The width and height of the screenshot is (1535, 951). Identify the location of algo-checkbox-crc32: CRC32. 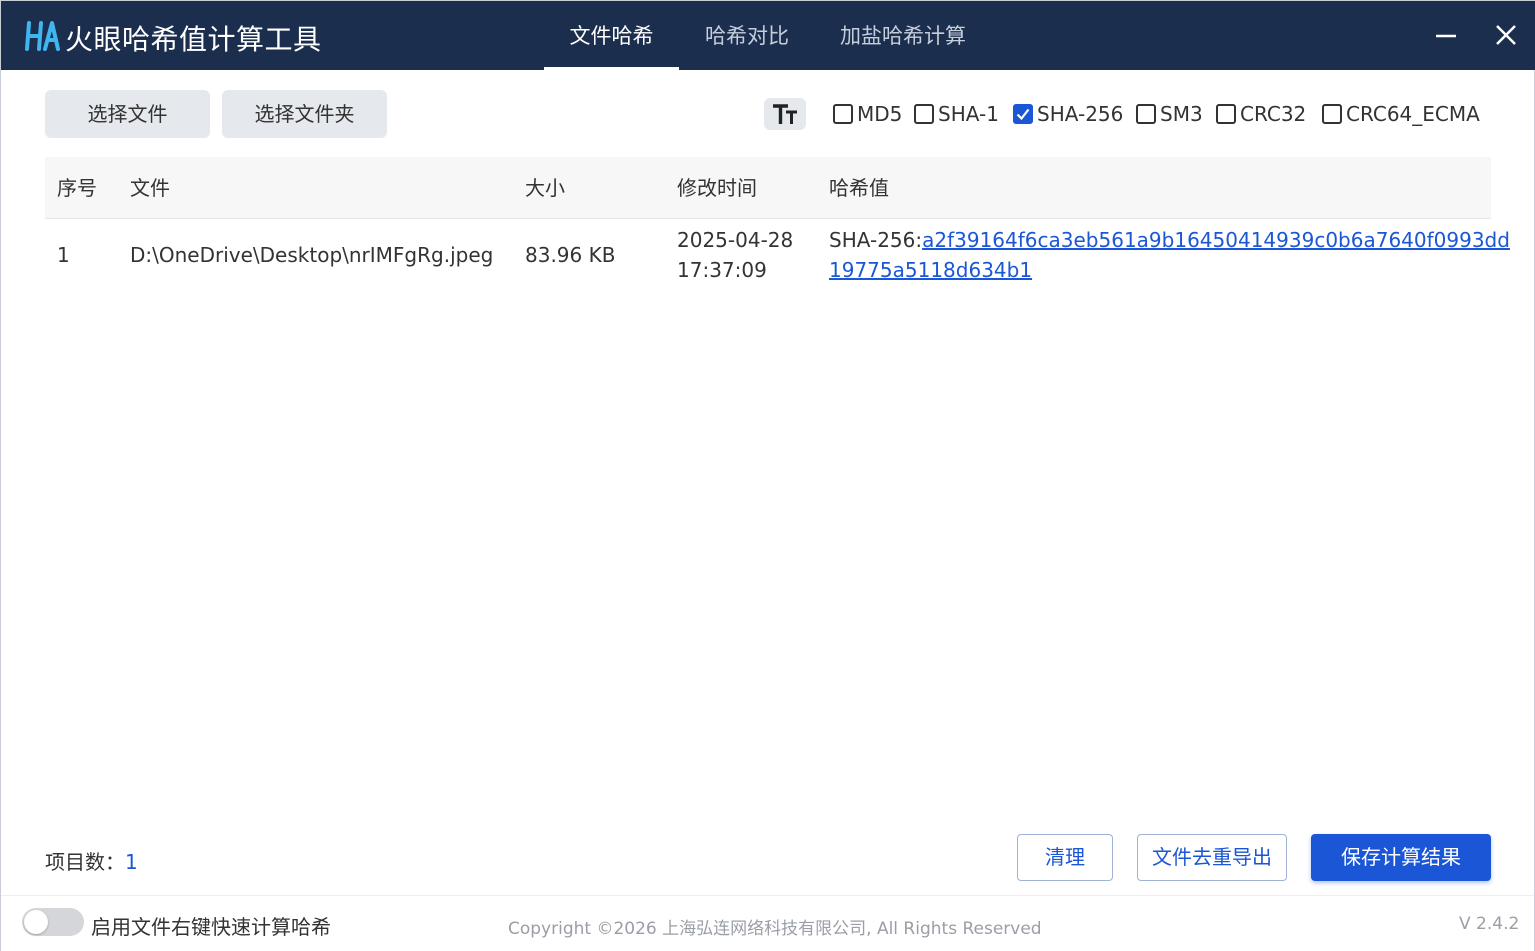
(1261, 114).